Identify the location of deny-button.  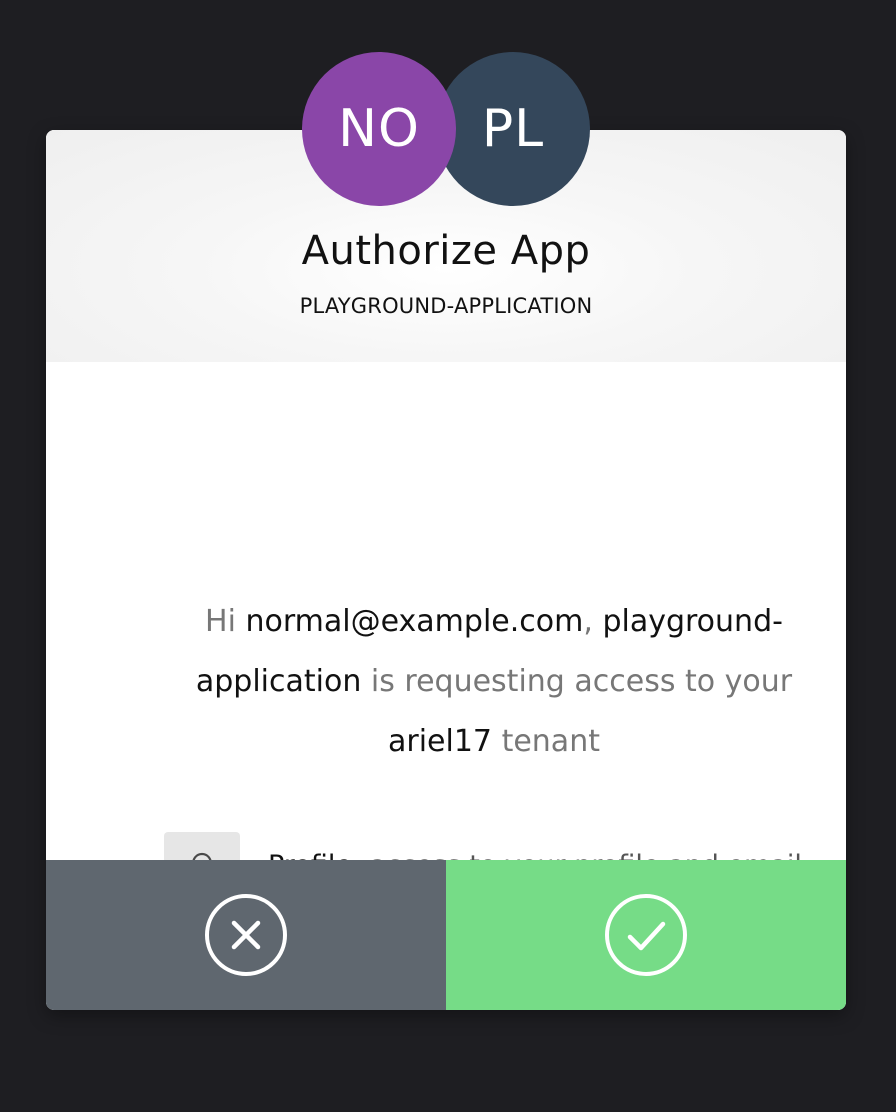
(246, 935).